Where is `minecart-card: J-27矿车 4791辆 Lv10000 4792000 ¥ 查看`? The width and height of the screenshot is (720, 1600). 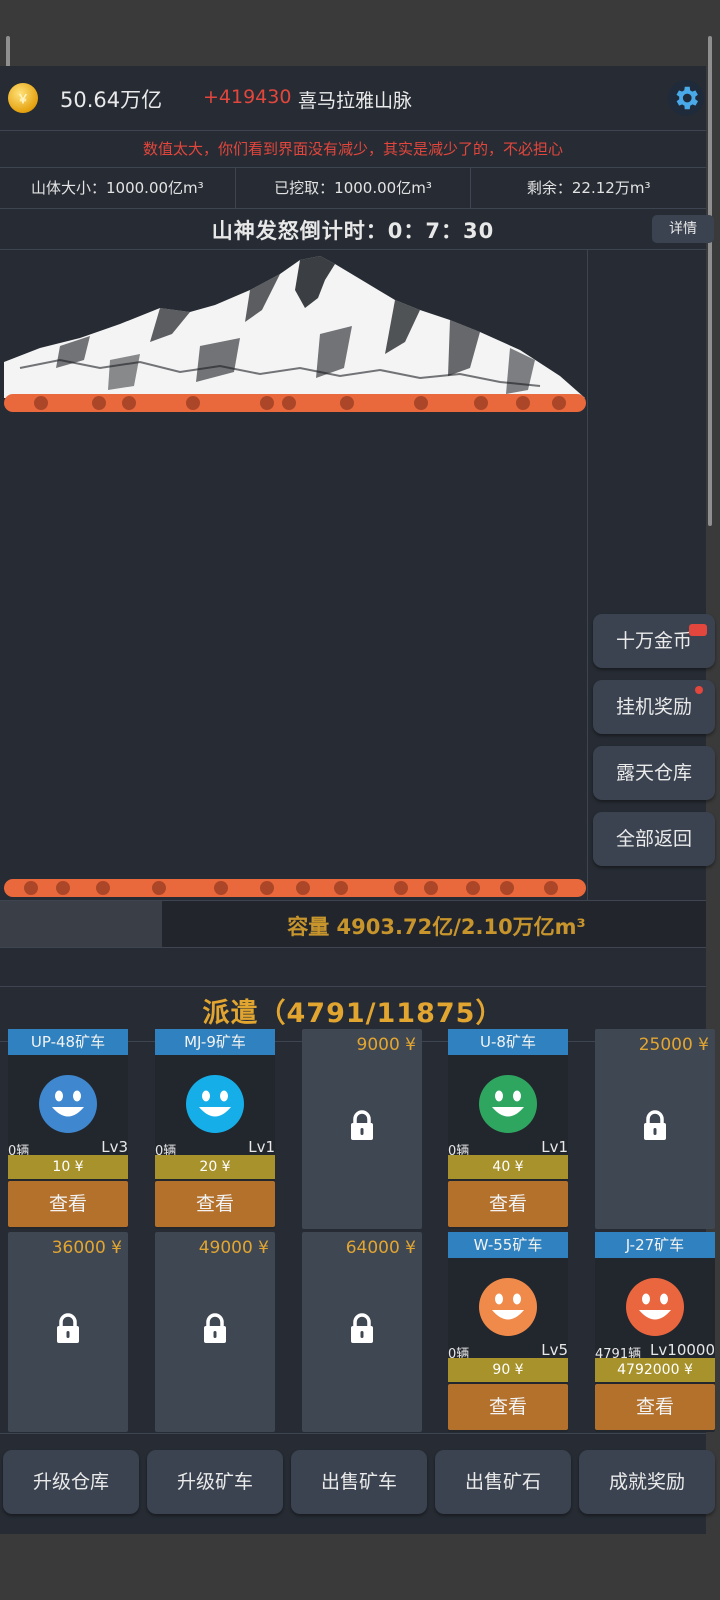
minecart-card: J-27矿车 4791辆 Lv10000 4792000 ¥ 查看 is located at coordinates (655, 1332).